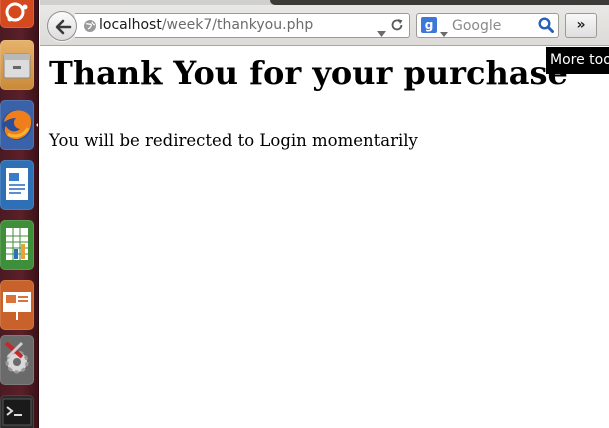 The image size is (609, 428). What do you see at coordinates (17, 305) in the screenshot?
I see `impress-icon` at bounding box center [17, 305].